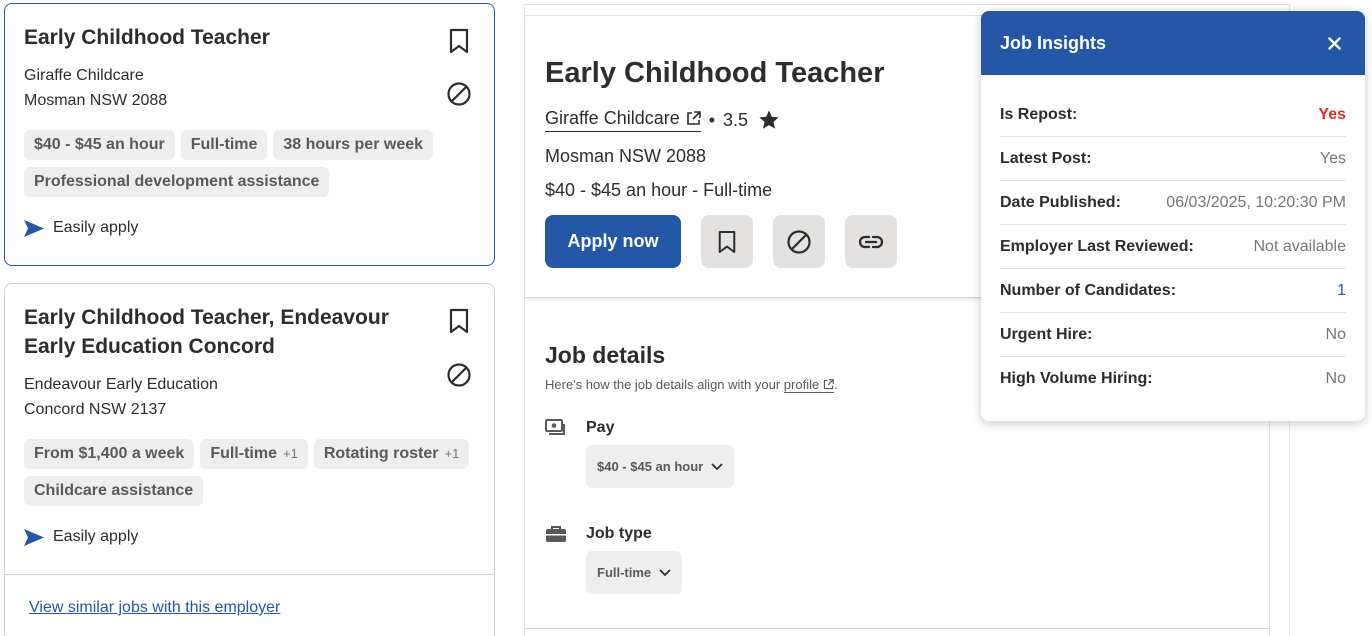 This screenshot has height=636, width=1372. I want to click on tag-benefit: Childcare assistance, so click(114, 491).